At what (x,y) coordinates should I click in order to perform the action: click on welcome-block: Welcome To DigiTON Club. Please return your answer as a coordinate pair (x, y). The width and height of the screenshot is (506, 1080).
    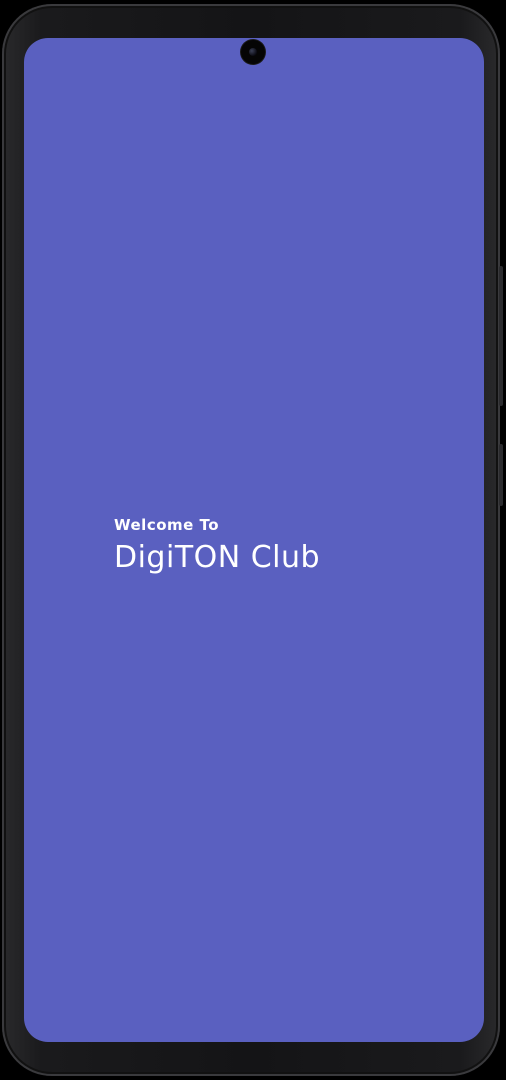
    Looking at the image, I should click on (264, 546).